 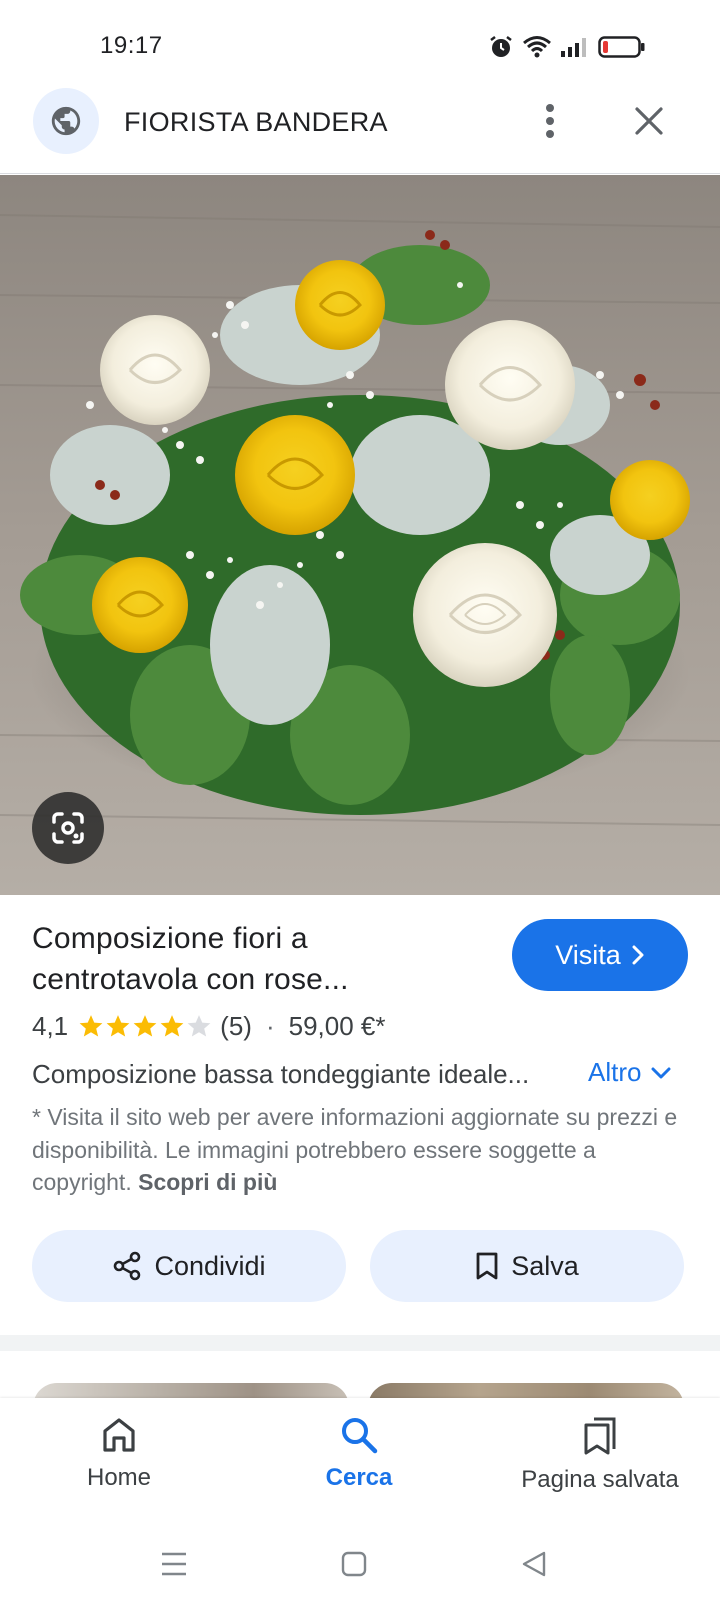 I want to click on lens-button, so click(x=68, y=828).